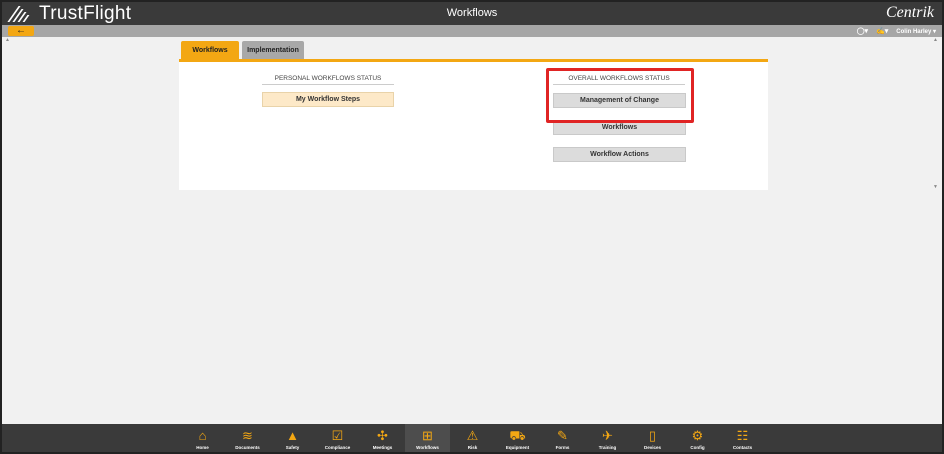  Describe the element at coordinates (247, 447) in the screenshot. I see `dock-label: Documents` at that location.